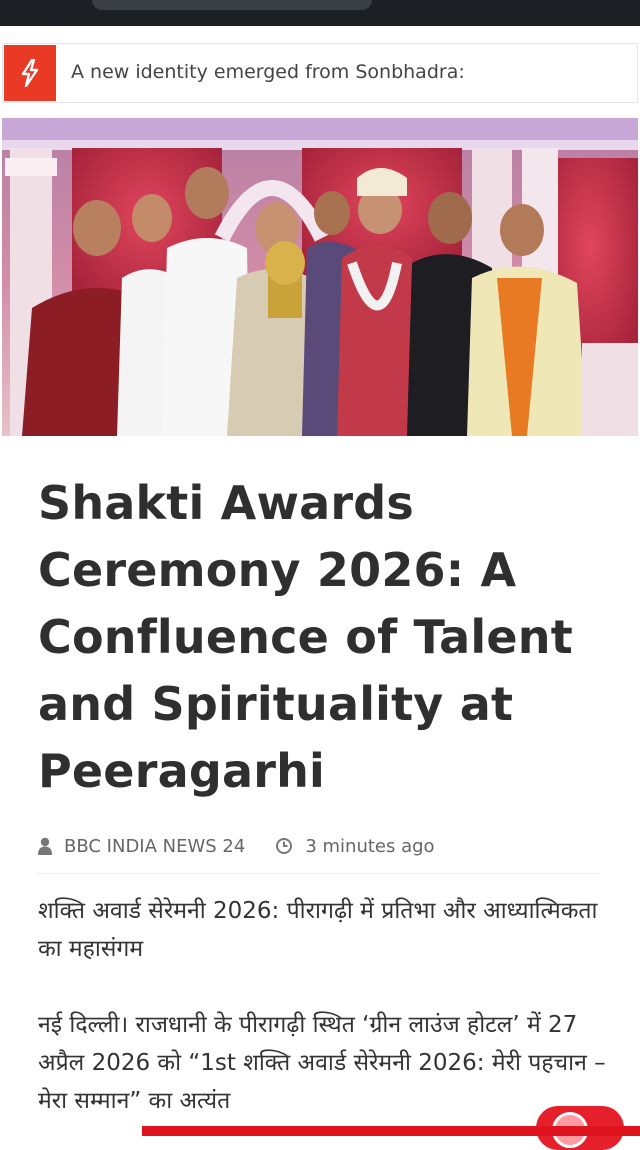 This screenshot has height=1150, width=640. What do you see at coordinates (284, 846) in the screenshot?
I see `clock-icon` at bounding box center [284, 846].